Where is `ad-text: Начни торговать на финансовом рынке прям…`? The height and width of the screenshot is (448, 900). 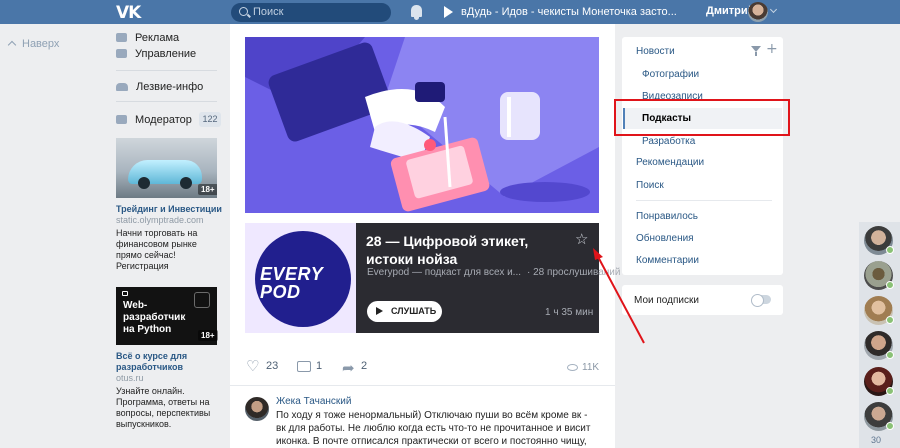
ad-text: Начни торговать на финансовом рынке прям… is located at coordinates (157, 249).